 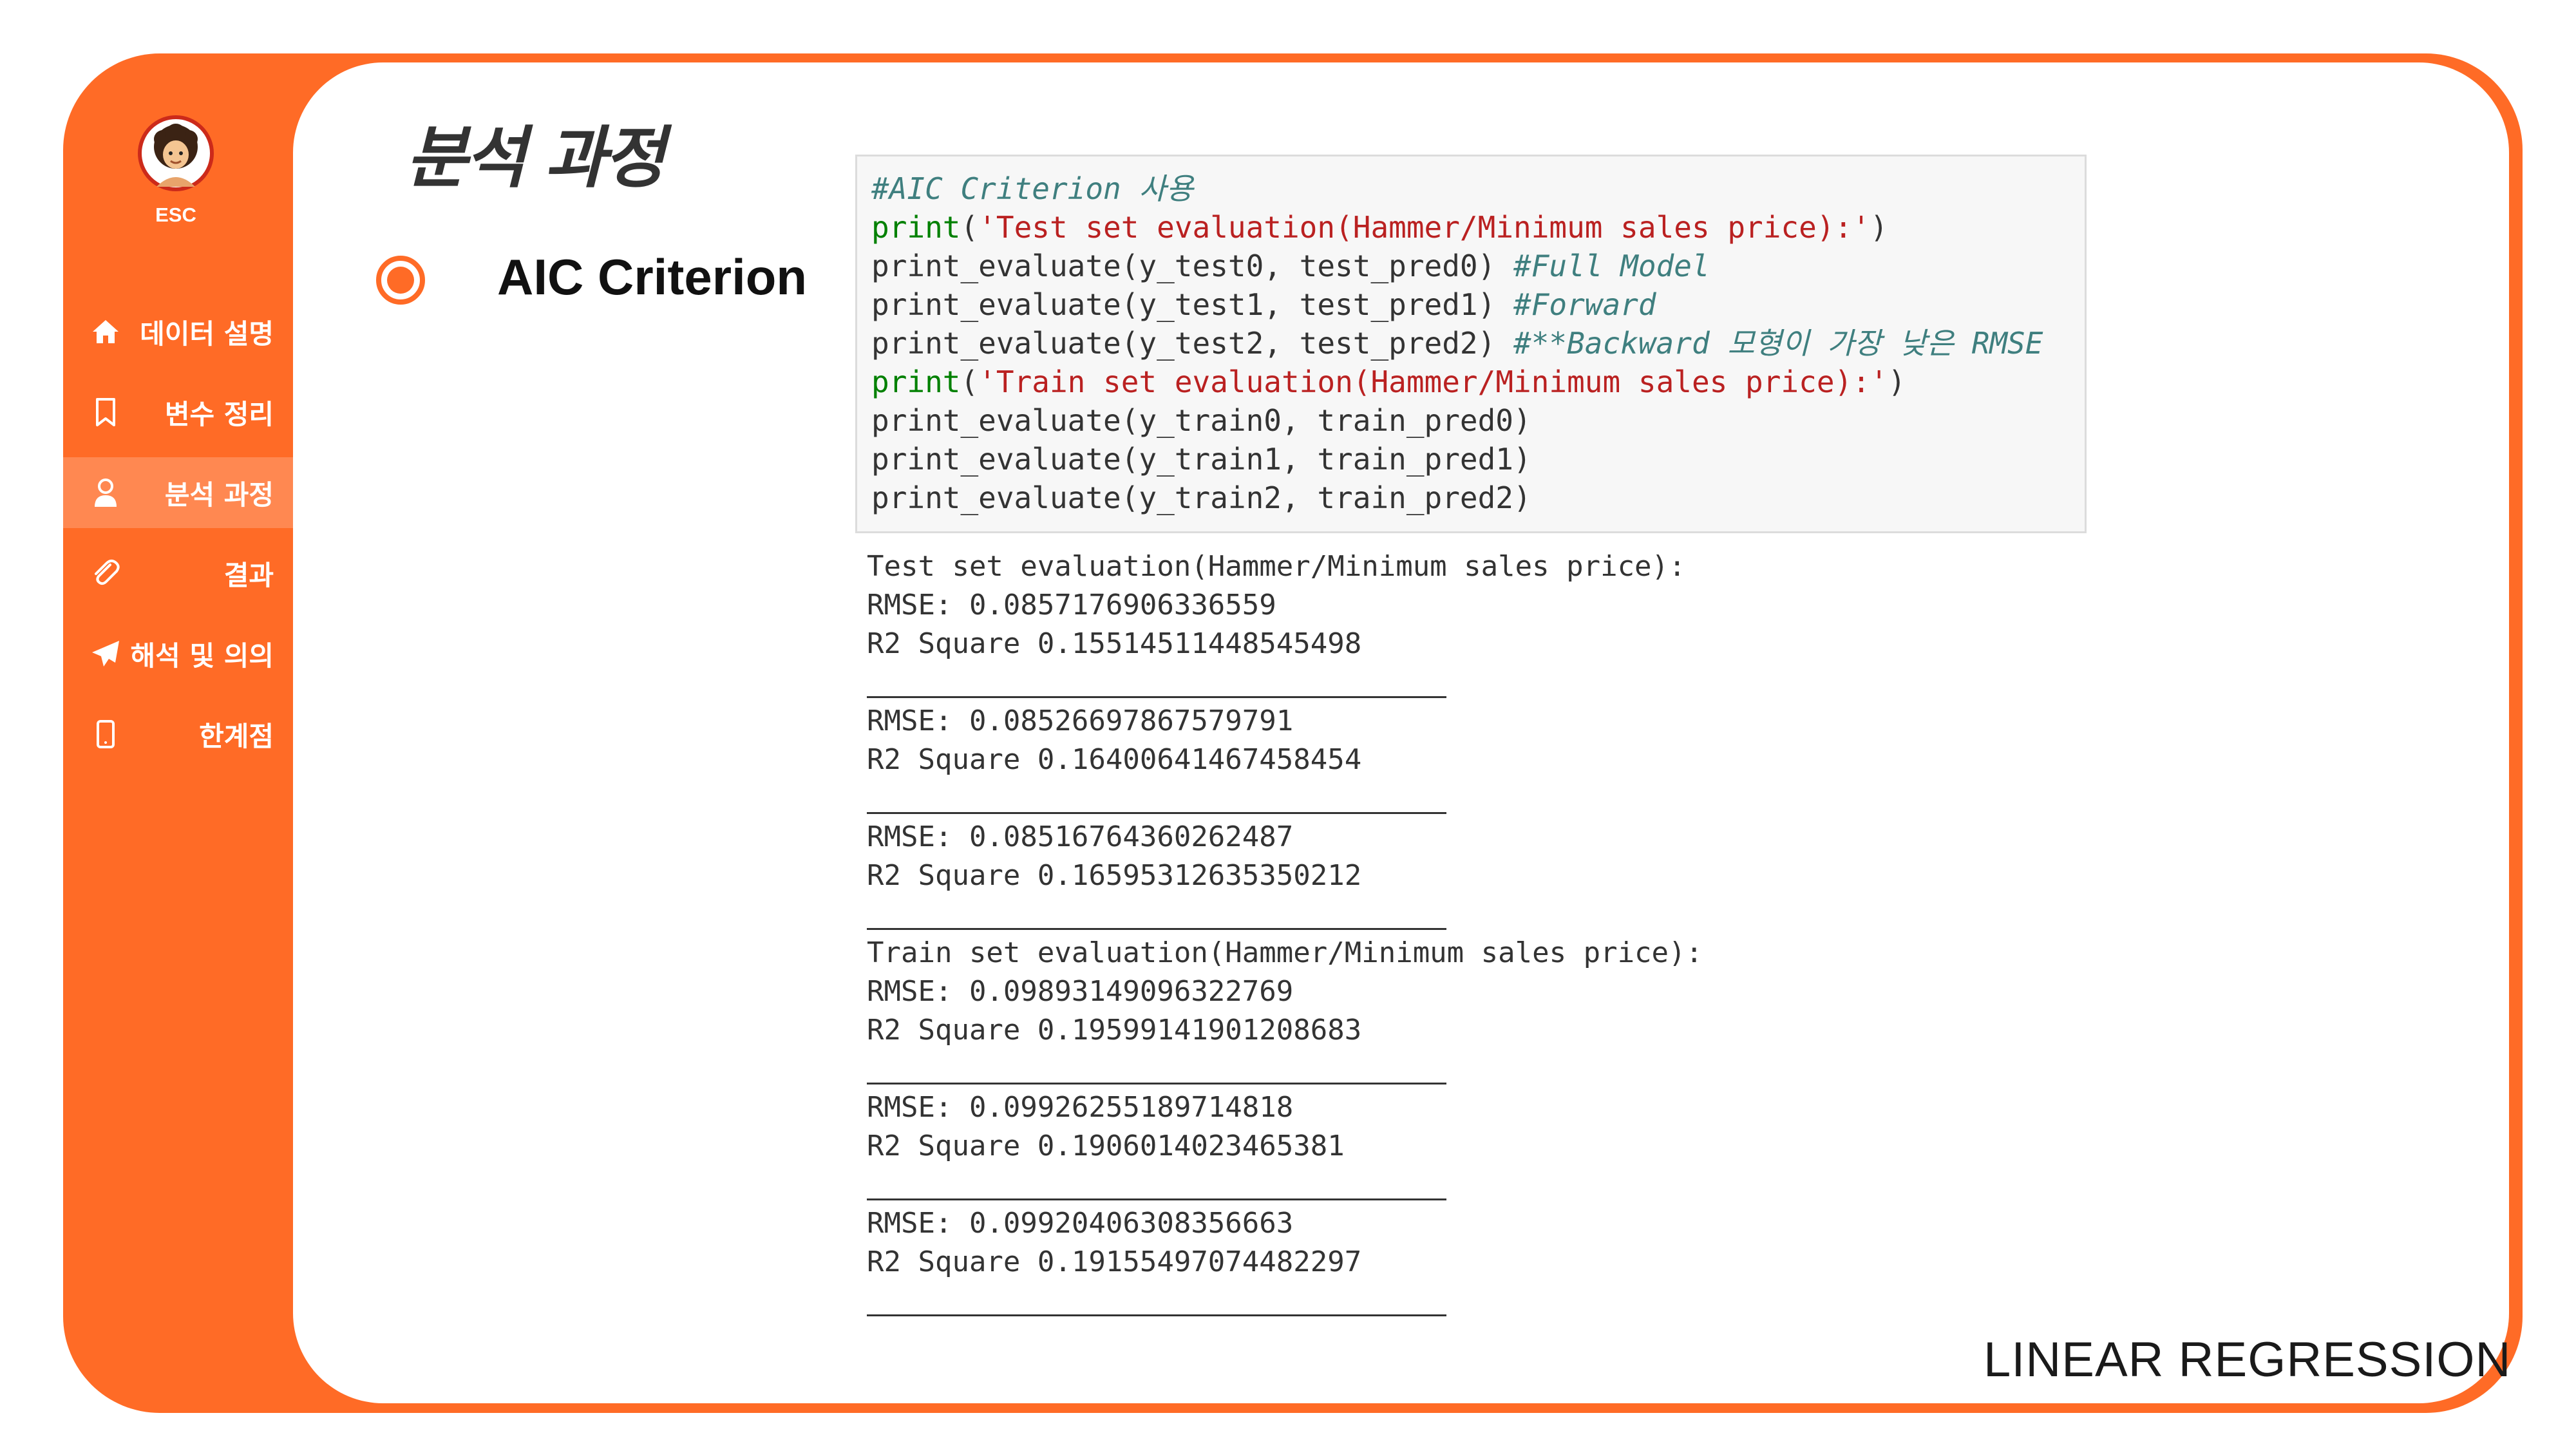 I want to click on footer-title: LINEAR REGRESSION, so click(x=2248, y=1359).